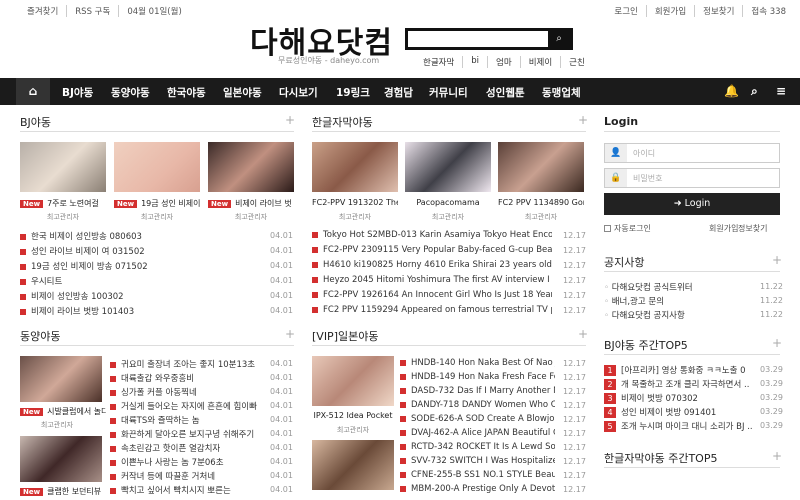 The image size is (800, 500). What do you see at coordinates (777, 343) in the screenshot?
I see `bj-top5-more-icon: +` at bounding box center [777, 343].